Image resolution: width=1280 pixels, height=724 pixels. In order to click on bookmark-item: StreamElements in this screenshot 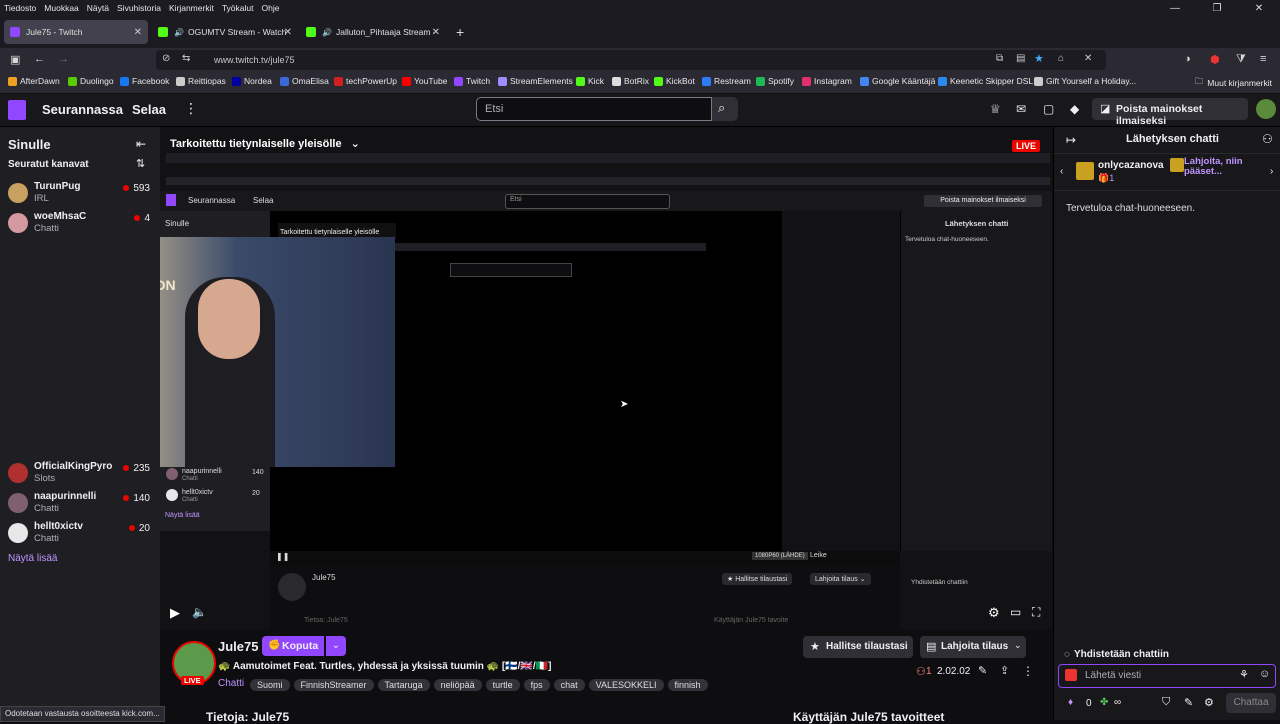, I will do `click(535, 81)`.